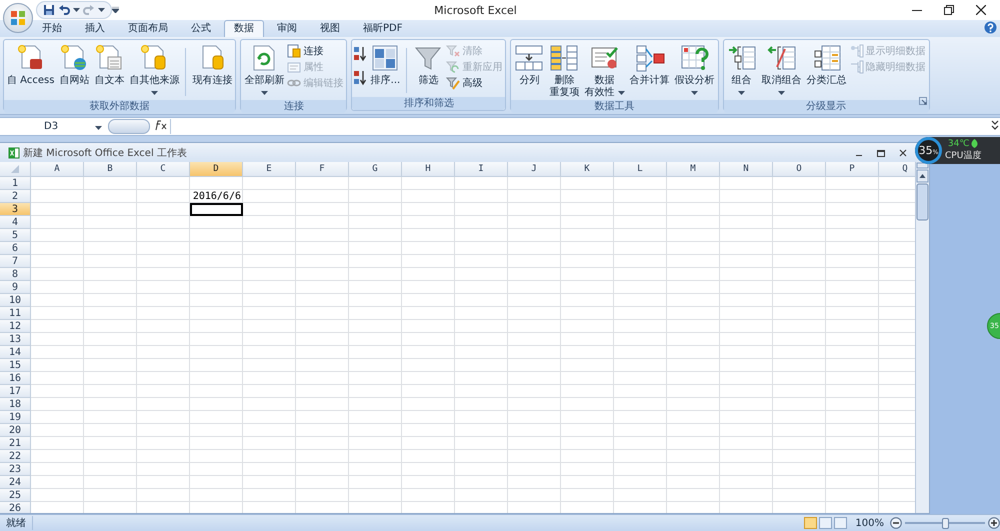  I want to click on column-header: D, so click(216, 169).